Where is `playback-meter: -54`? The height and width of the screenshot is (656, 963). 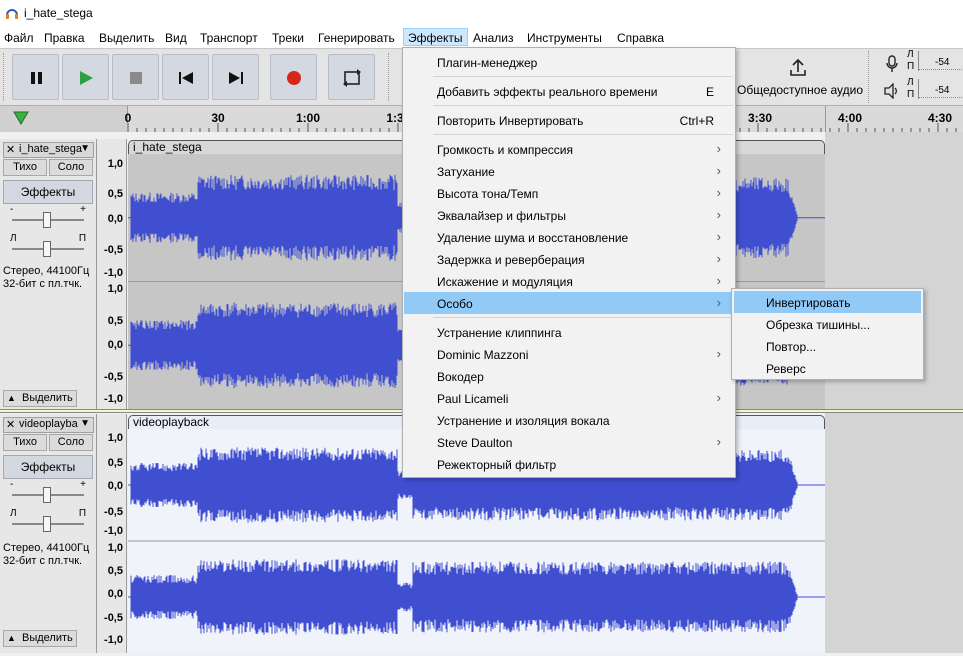
playback-meter: -54 is located at coordinates (940, 89).